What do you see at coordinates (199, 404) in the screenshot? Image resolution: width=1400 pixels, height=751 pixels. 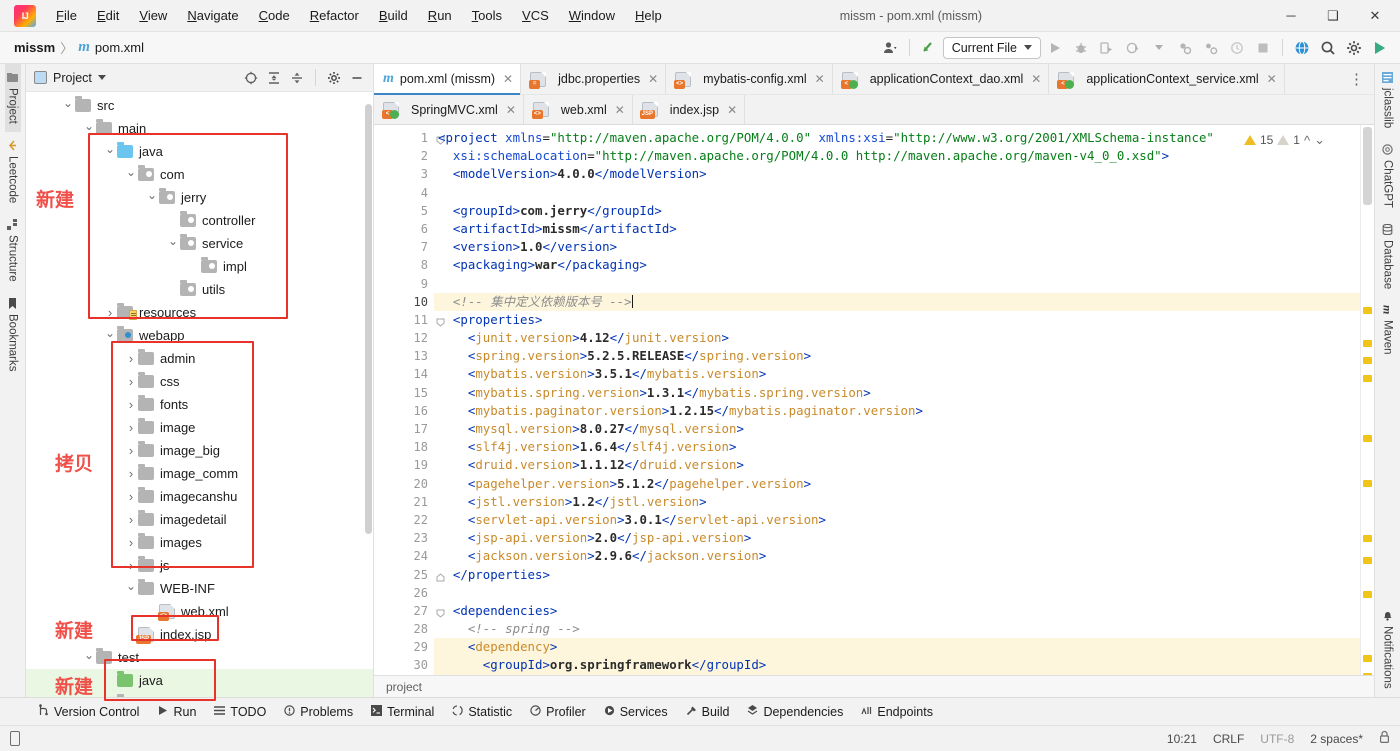 I see `tree-node-fonts: fonts` at bounding box center [199, 404].